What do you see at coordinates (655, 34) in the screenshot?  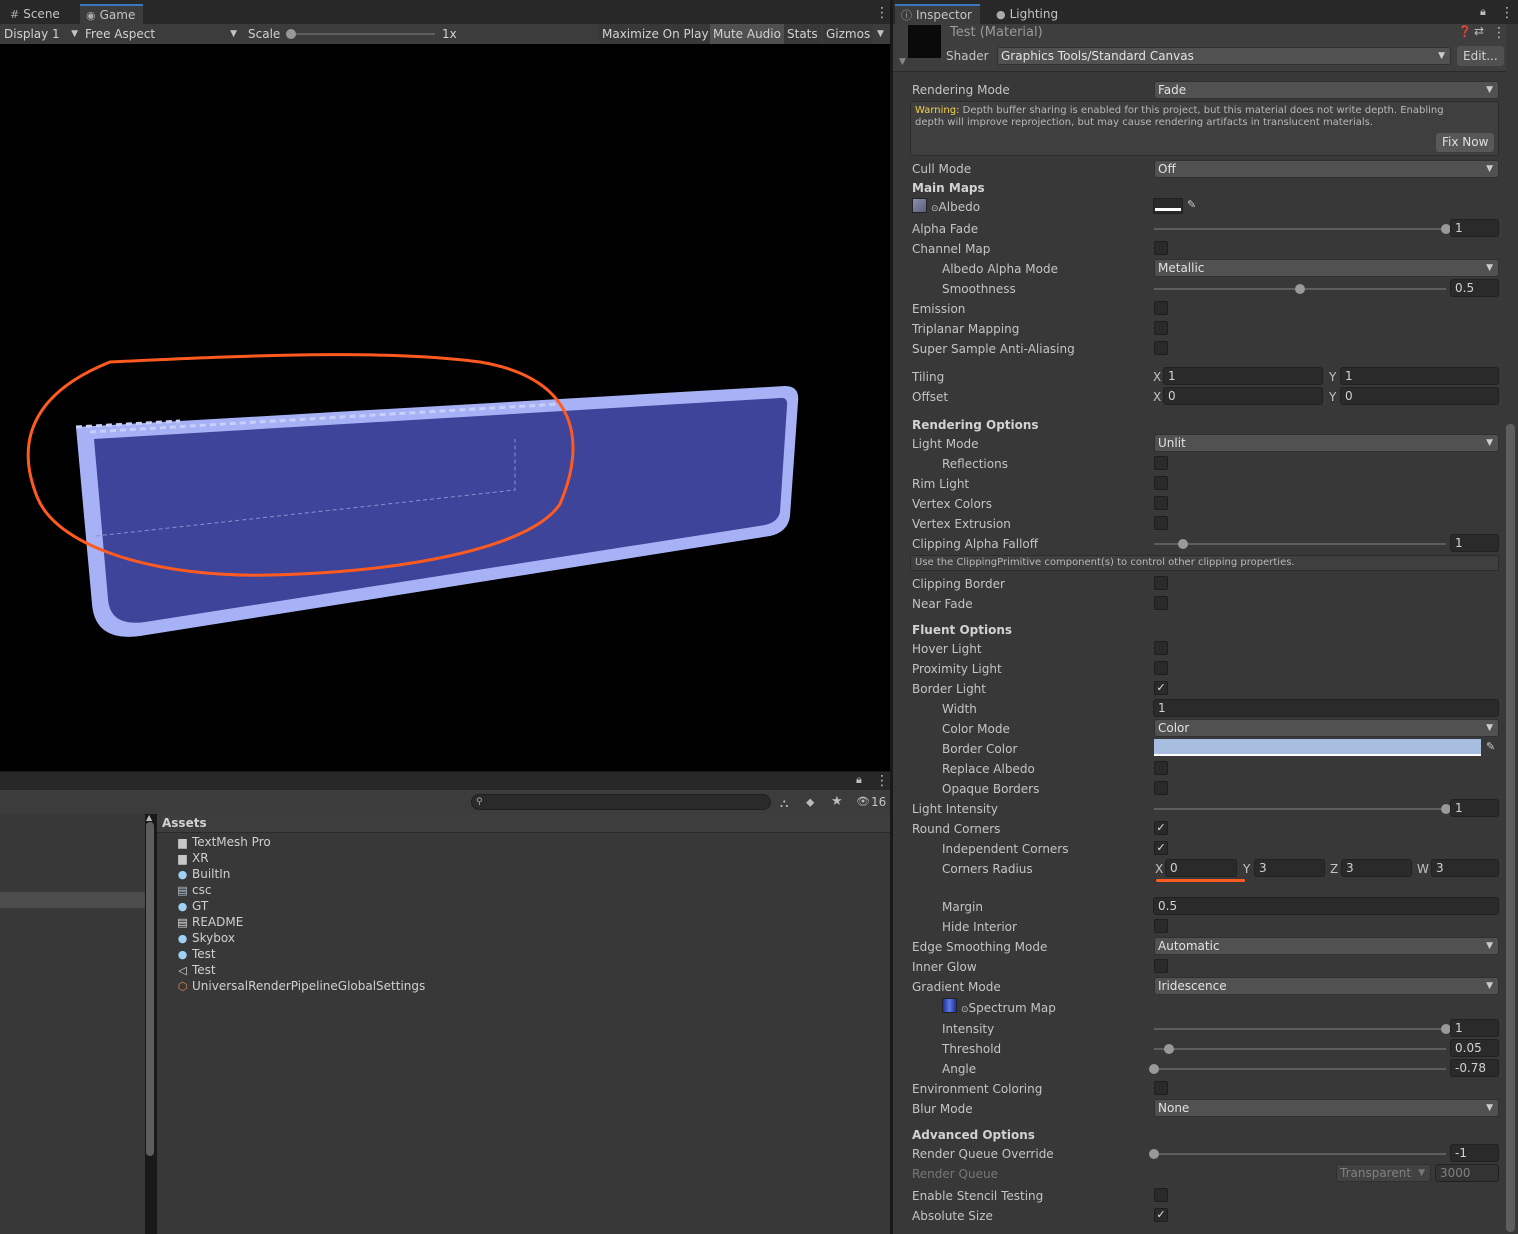 I see `maximize-on-play-button: Maximize On Play` at bounding box center [655, 34].